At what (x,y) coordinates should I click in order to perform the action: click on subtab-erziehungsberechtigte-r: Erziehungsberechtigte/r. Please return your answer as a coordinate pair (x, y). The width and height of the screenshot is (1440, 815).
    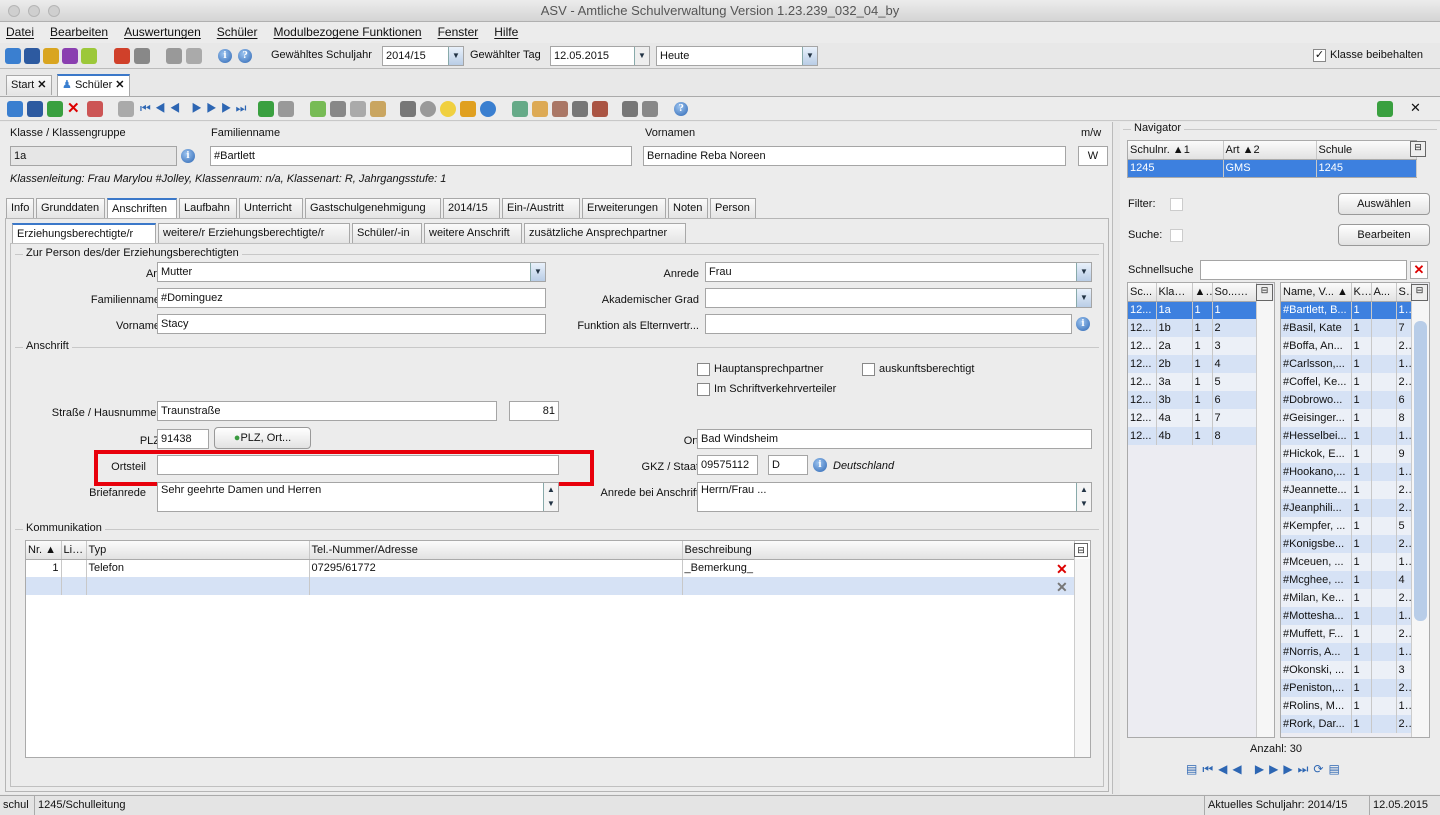
    Looking at the image, I should click on (84, 233).